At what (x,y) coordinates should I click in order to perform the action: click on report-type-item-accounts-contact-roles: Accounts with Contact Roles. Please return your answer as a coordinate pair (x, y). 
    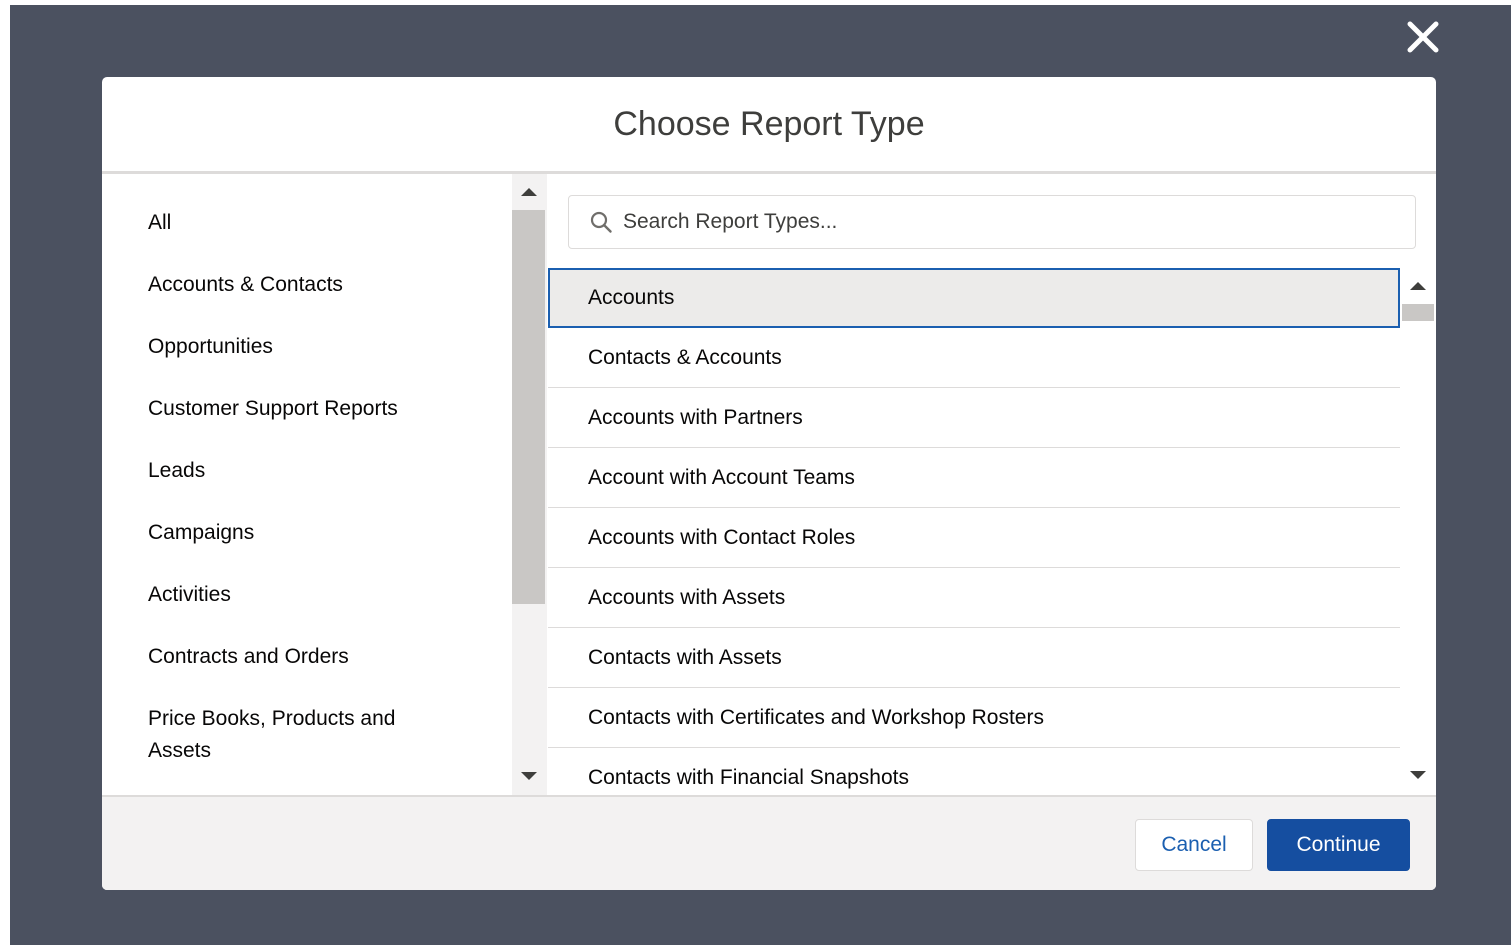
    Looking at the image, I should click on (974, 538).